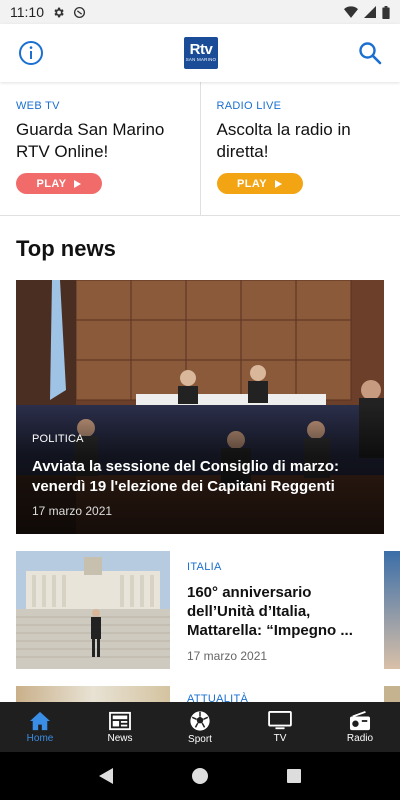  I want to click on web-tv-play-button: PLAY, so click(59, 183).